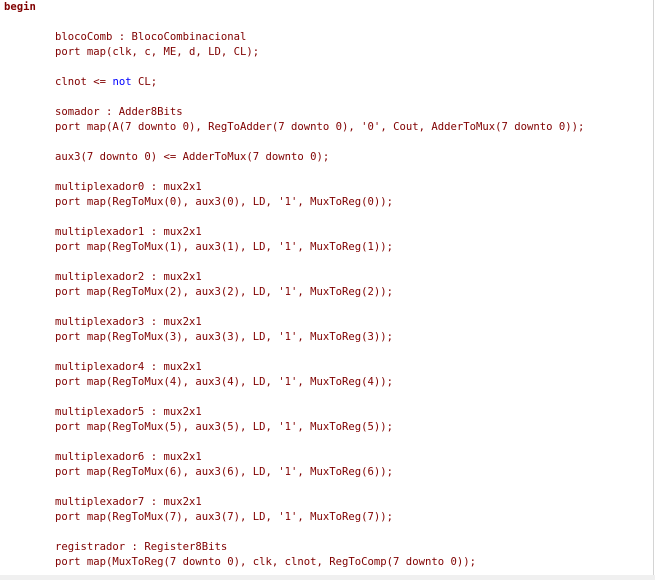 The width and height of the screenshot is (655, 580). Describe the element at coordinates (294, 412) in the screenshot. I see `code-line: multiplexador5 : mux2x1` at that location.